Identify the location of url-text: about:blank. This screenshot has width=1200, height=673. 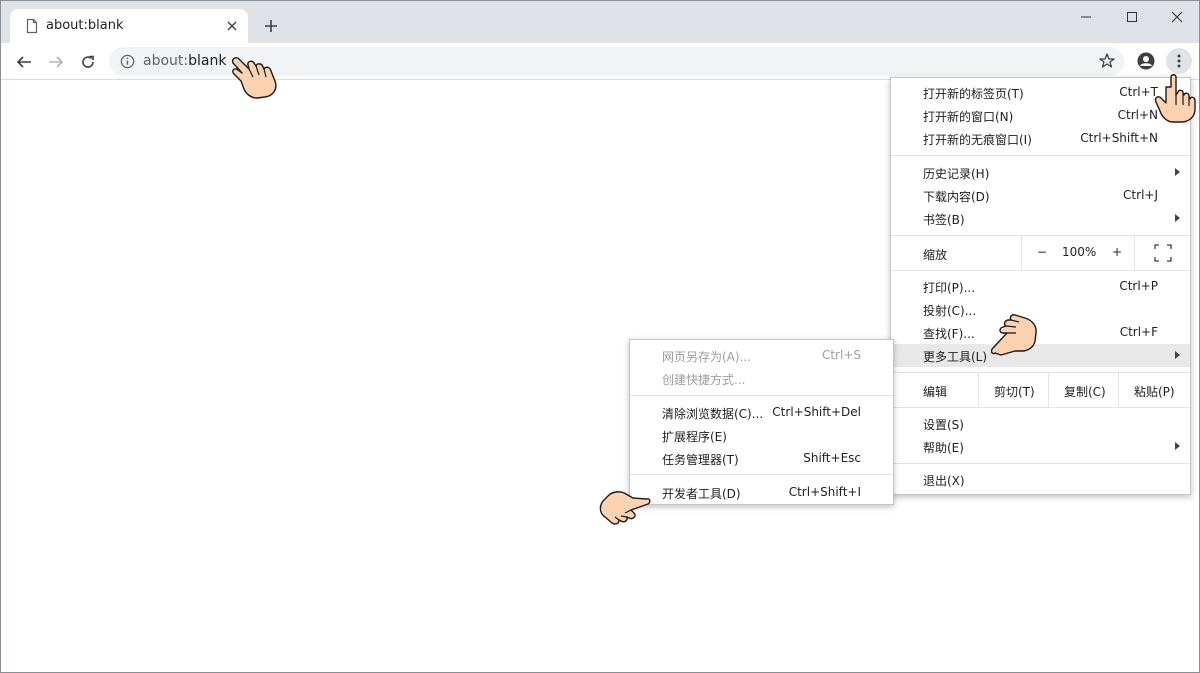
(184, 61).